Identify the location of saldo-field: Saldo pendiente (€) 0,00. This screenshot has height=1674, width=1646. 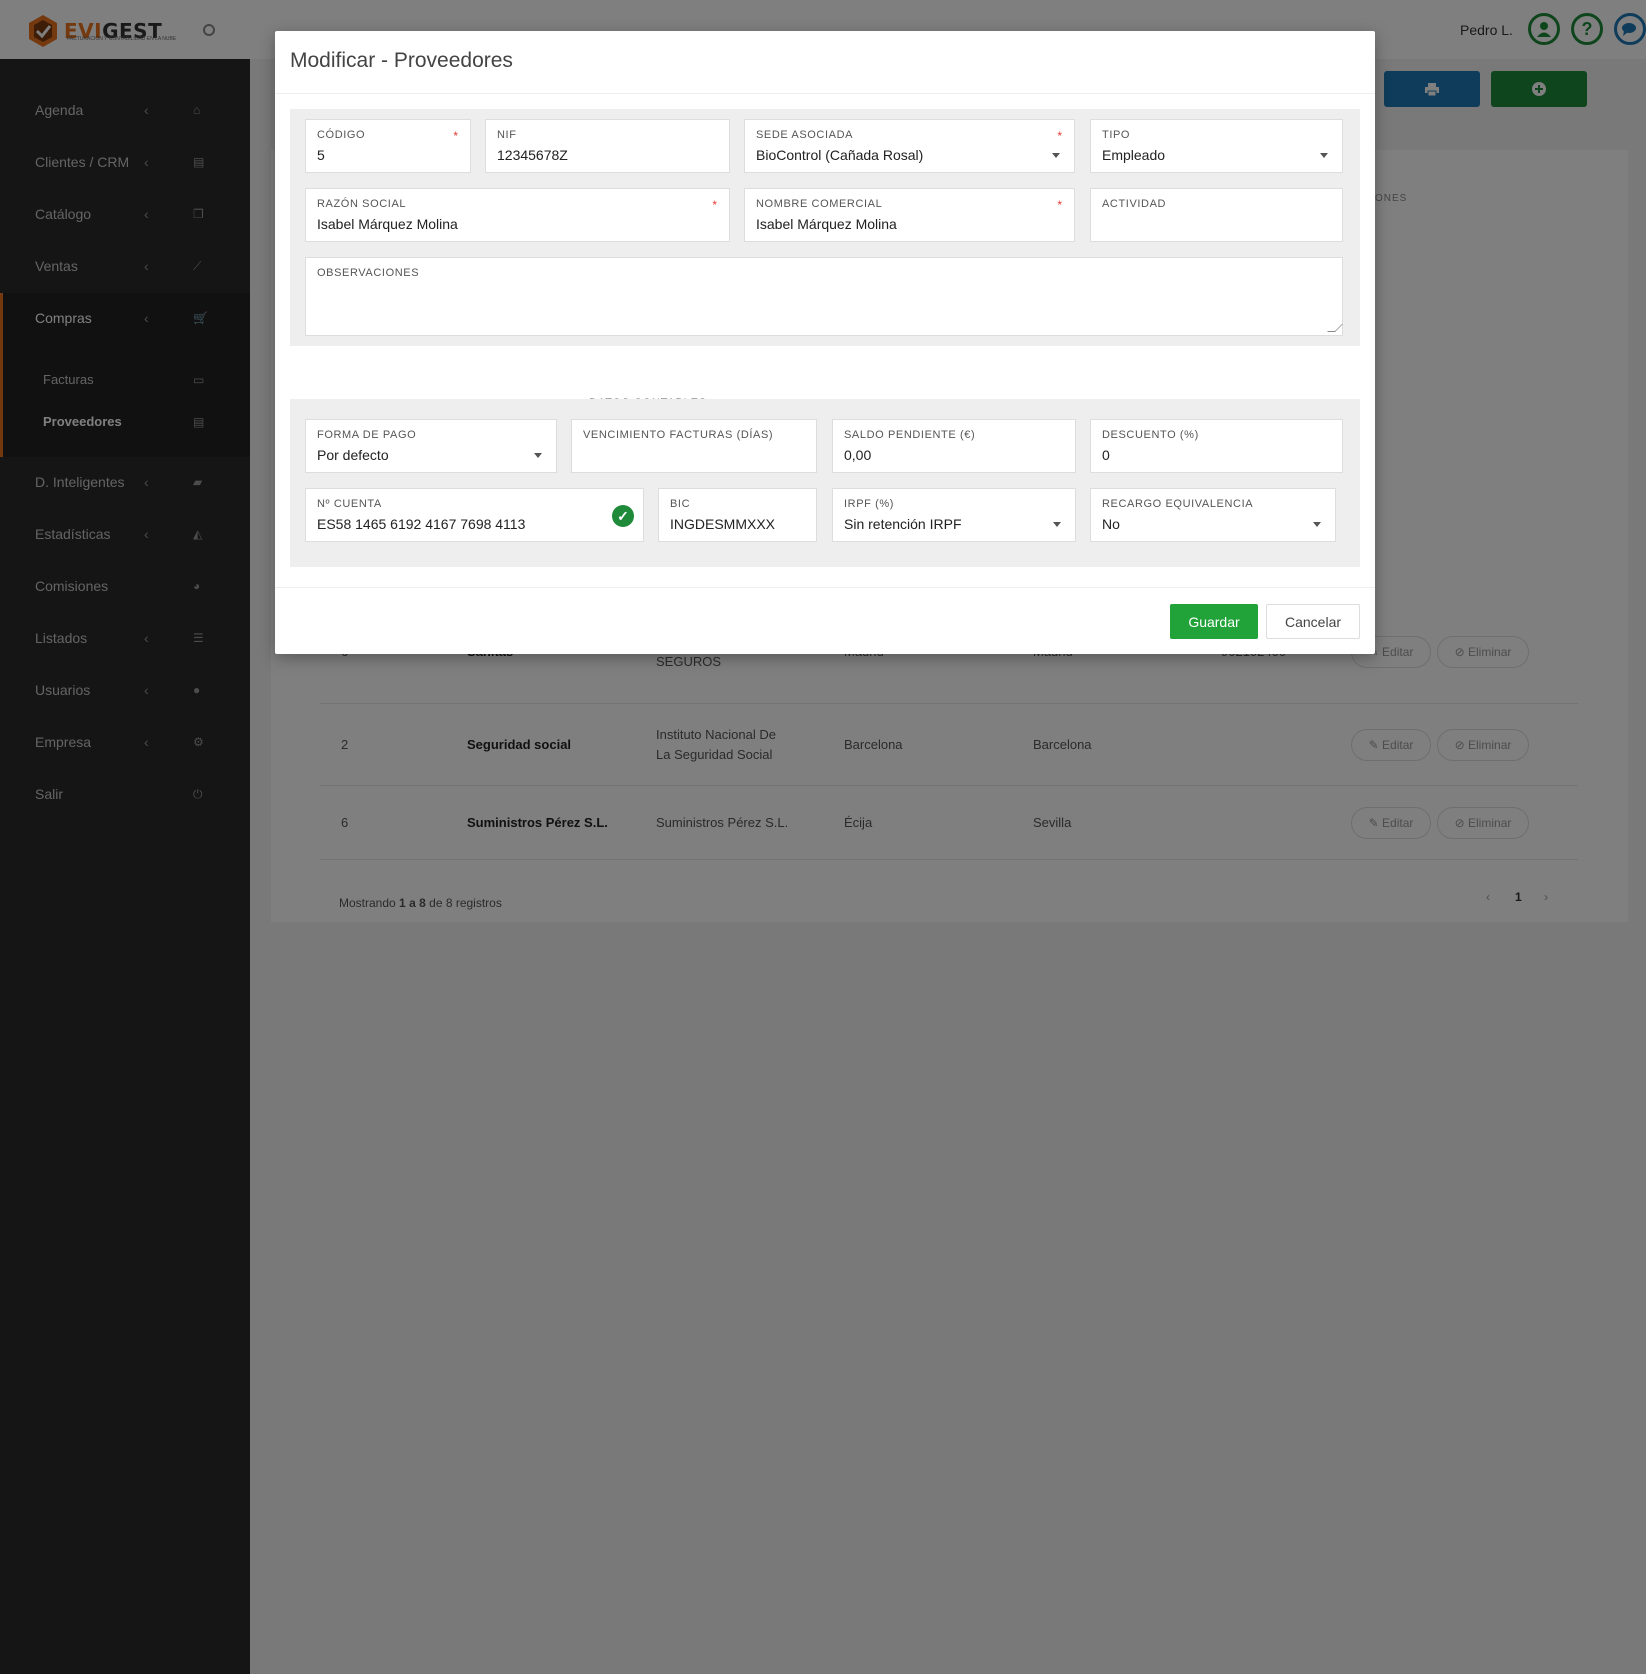
(954, 446).